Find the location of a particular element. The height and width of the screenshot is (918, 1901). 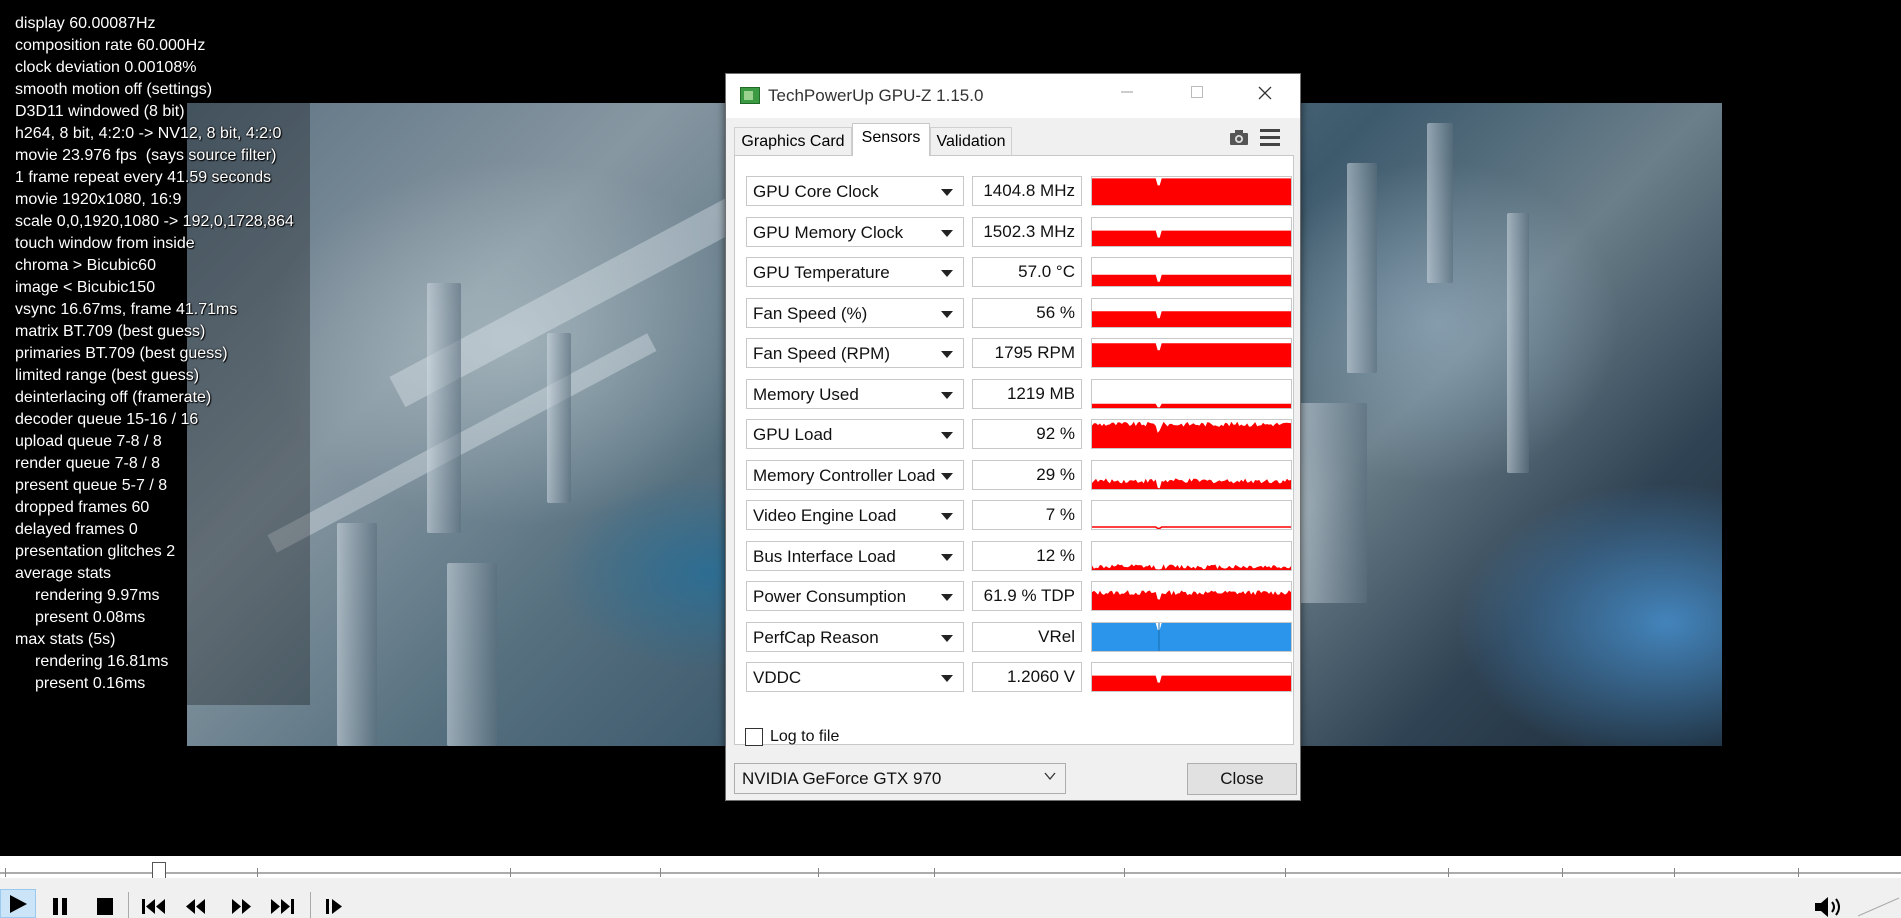

gpu-select-dropdown: NVIDIA GeForce GTX 970 is located at coordinates (900, 778).